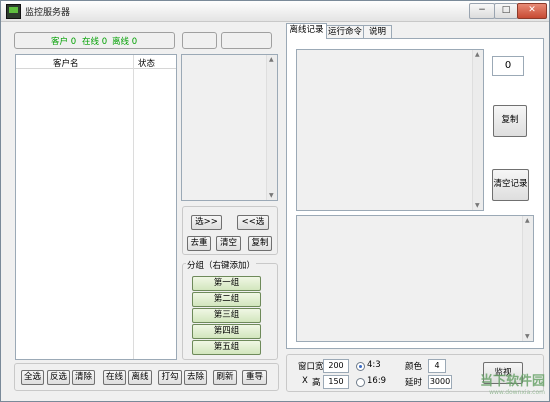 The width and height of the screenshot is (550, 402). Describe the element at coordinates (195, 377) in the screenshot. I see `uncheck-button: 去除` at that location.